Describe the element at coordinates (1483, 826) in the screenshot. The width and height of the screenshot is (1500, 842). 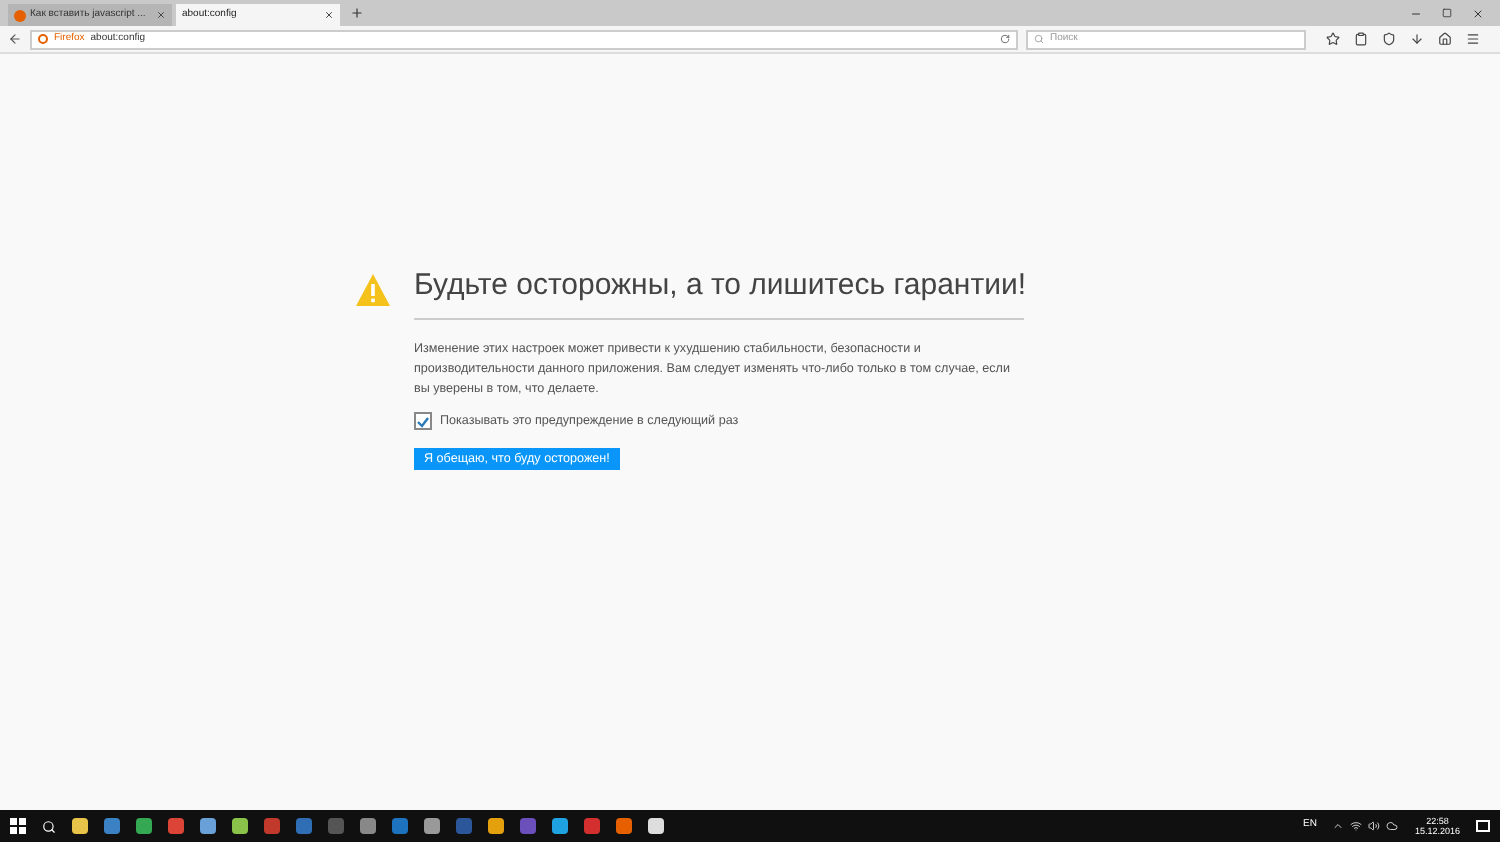
I see `notifications-icon` at that location.